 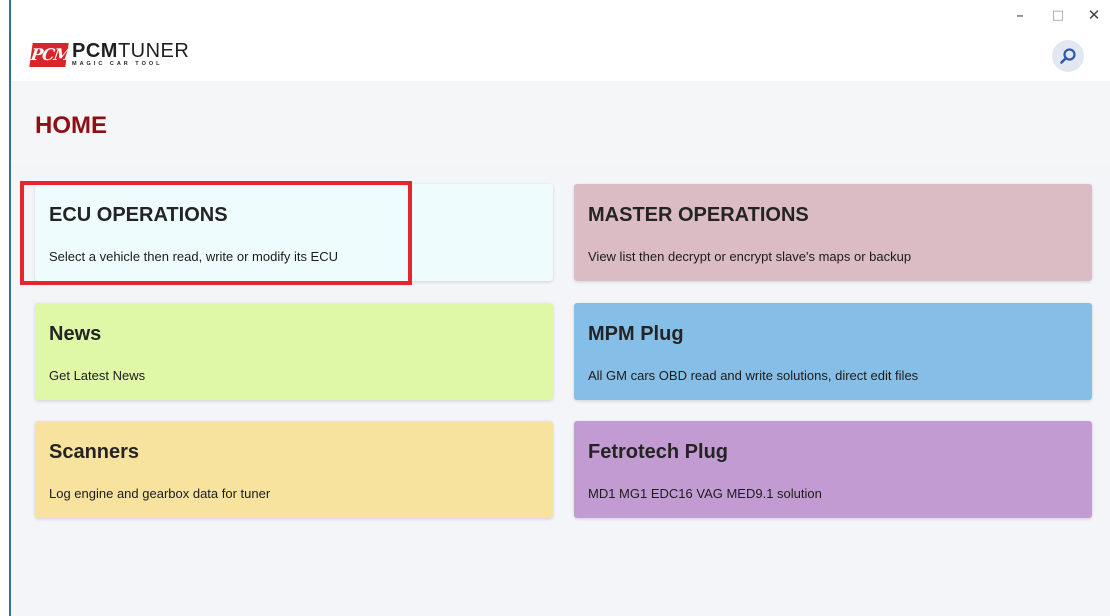 I want to click on search-icon, so click(x=1068, y=56).